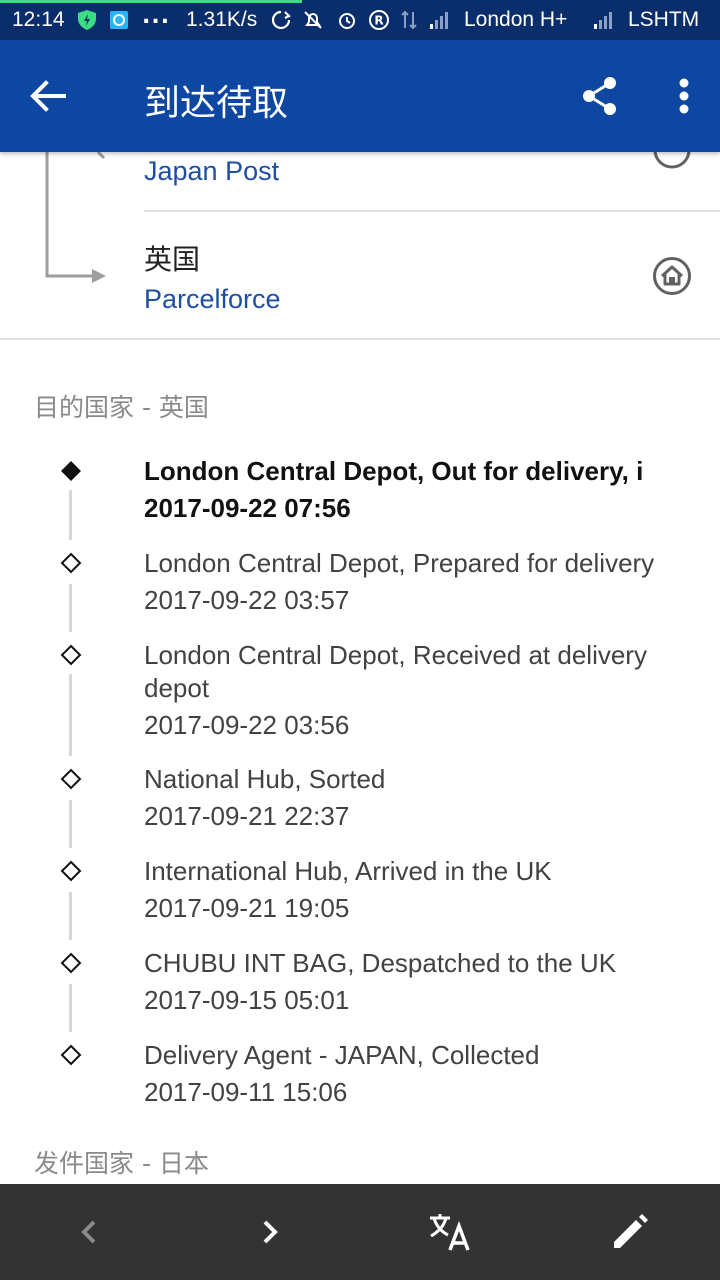  I want to click on registered-icon: R, so click(379, 20).